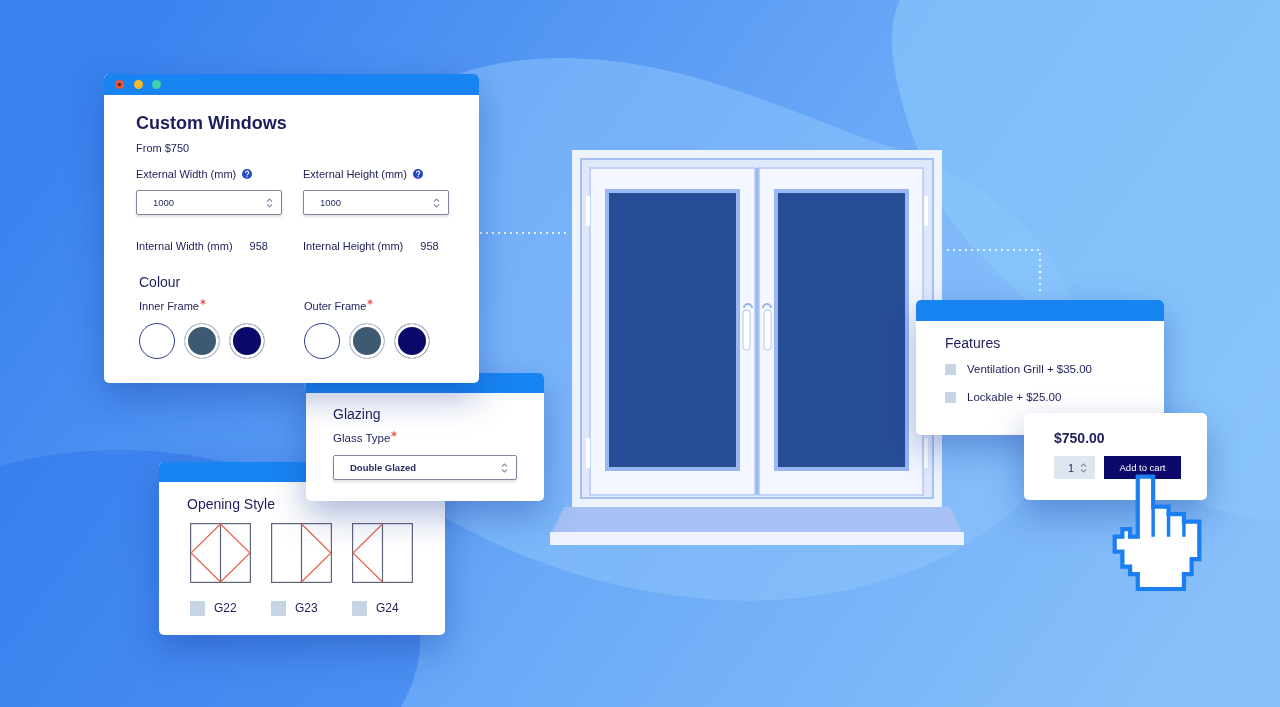 The image size is (1280, 707). I want to click on section-heading: Colour, so click(160, 282).